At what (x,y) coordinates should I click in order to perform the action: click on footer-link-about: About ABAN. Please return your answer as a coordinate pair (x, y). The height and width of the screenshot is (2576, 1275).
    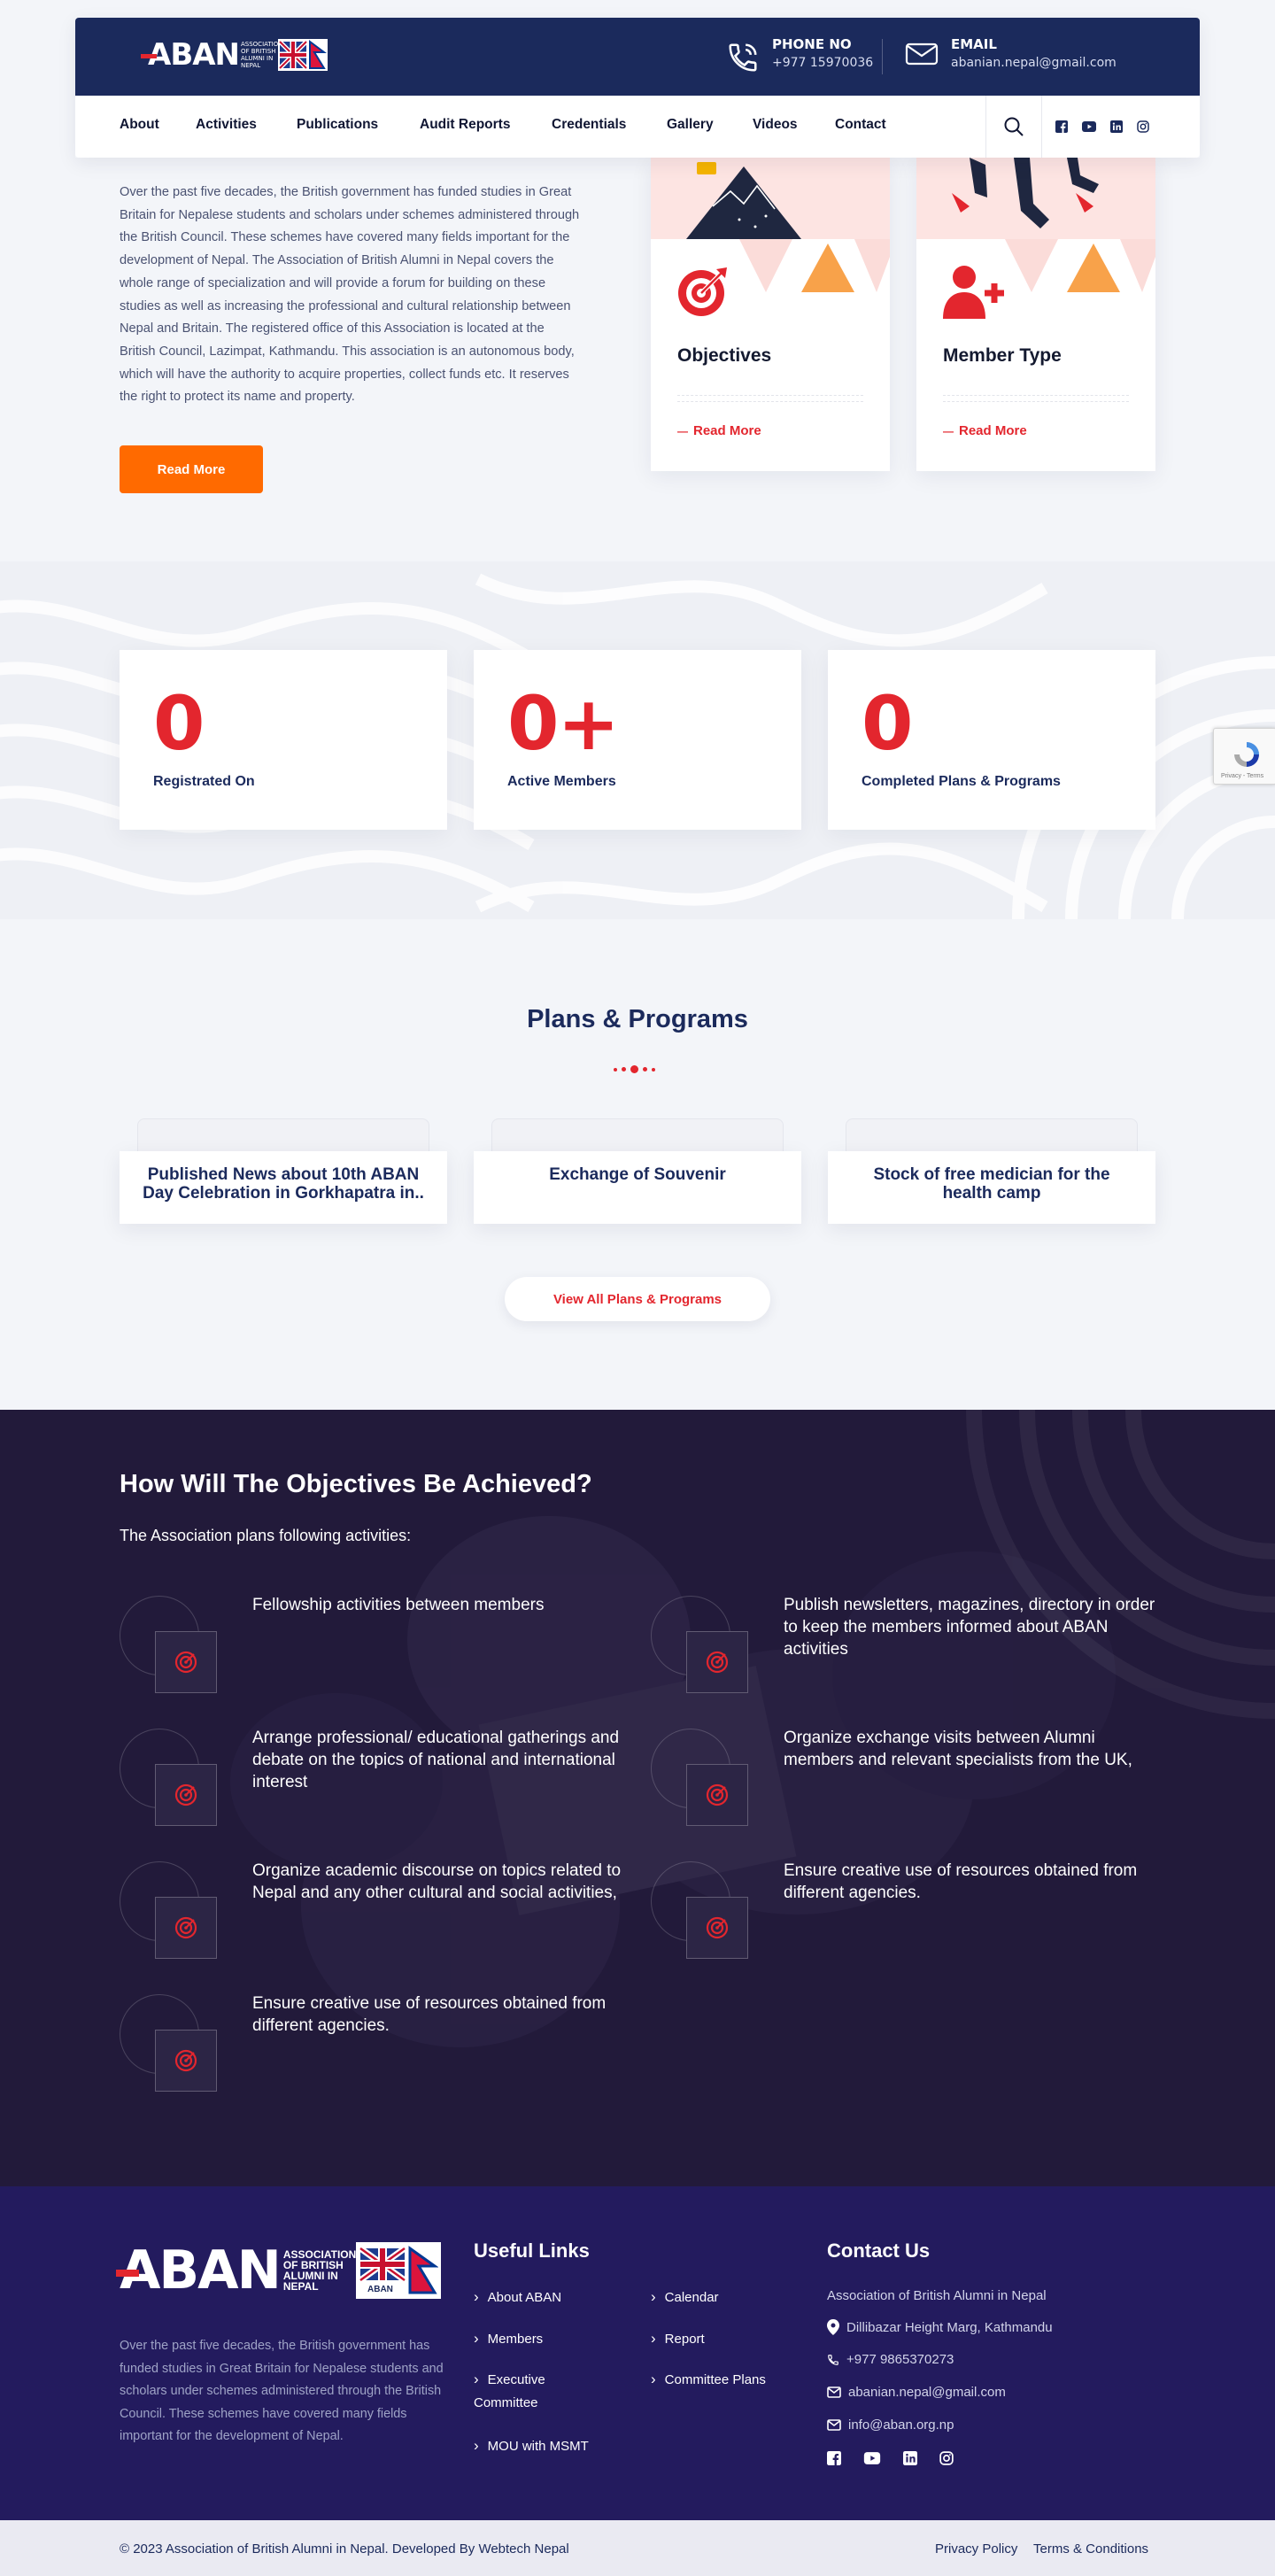
    Looking at the image, I should click on (517, 2297).